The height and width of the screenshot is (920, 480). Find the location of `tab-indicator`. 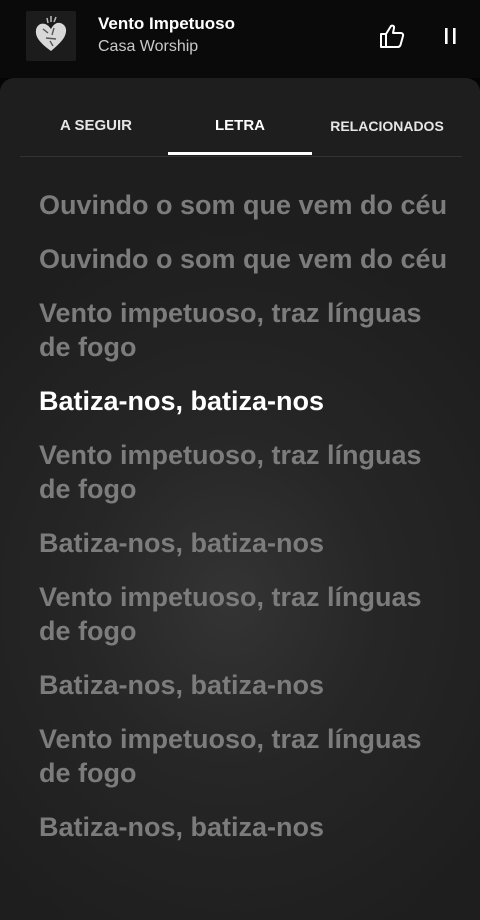

tab-indicator is located at coordinates (240, 153).